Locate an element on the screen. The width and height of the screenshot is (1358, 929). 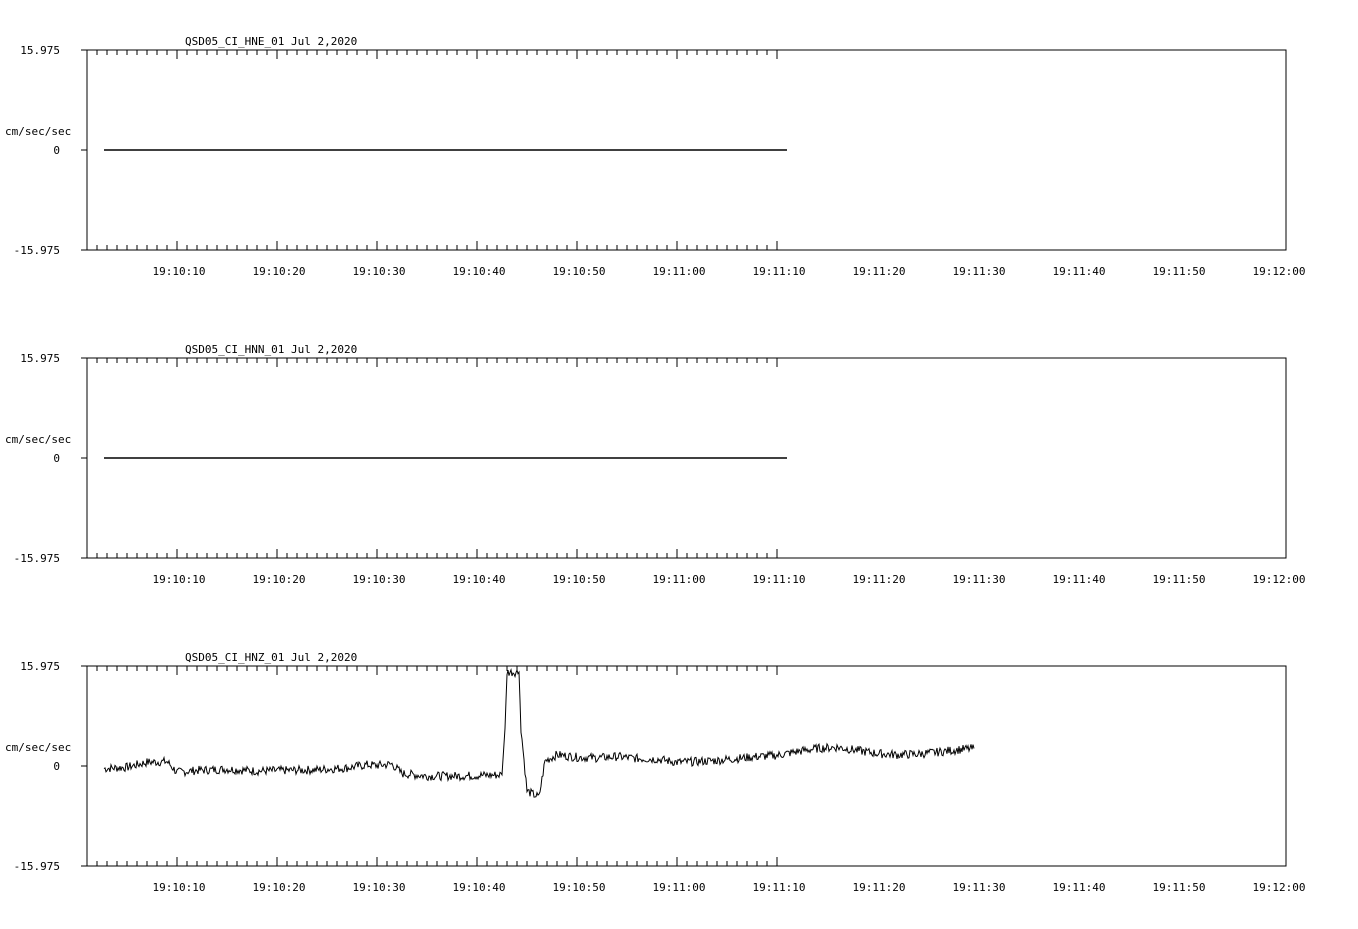
trace-line is located at coordinates (539, 733).